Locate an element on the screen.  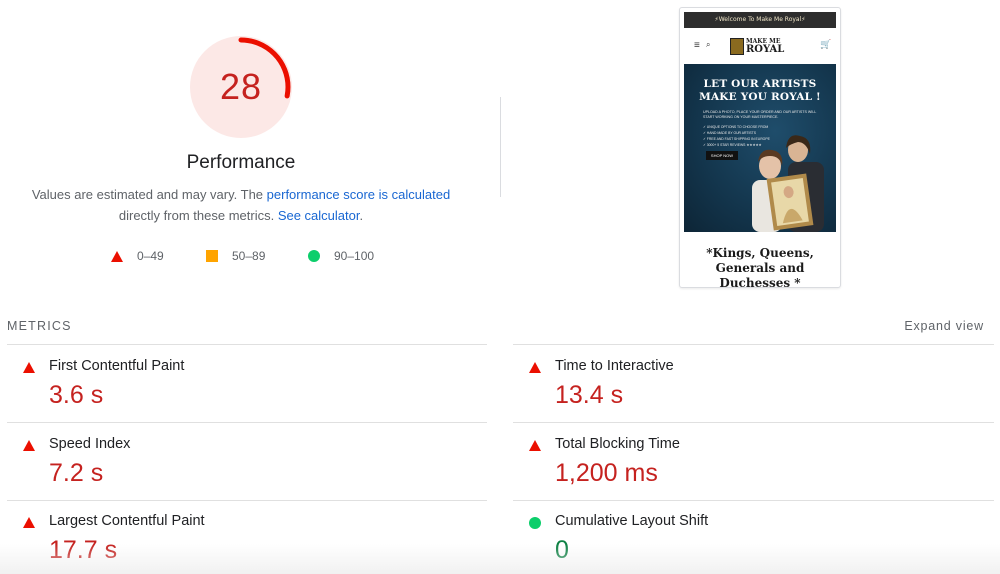
legend-label: 90–100 is located at coordinates (354, 256).